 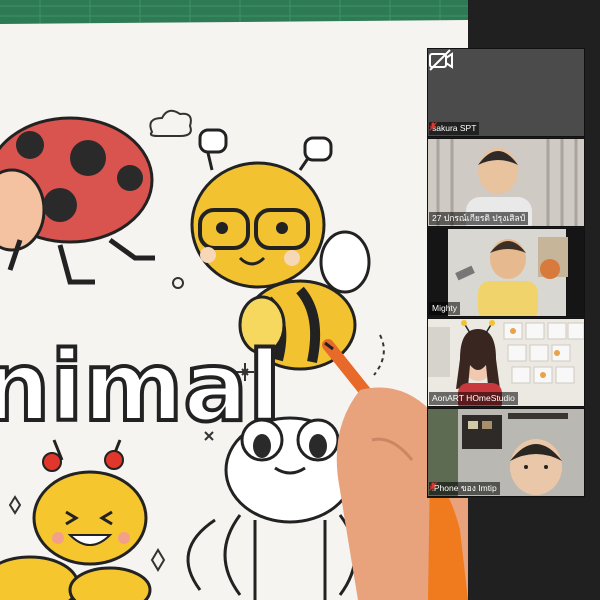 What do you see at coordinates (464, 488) in the screenshot?
I see `participant-name: iPhone ของ Imtip` at bounding box center [464, 488].